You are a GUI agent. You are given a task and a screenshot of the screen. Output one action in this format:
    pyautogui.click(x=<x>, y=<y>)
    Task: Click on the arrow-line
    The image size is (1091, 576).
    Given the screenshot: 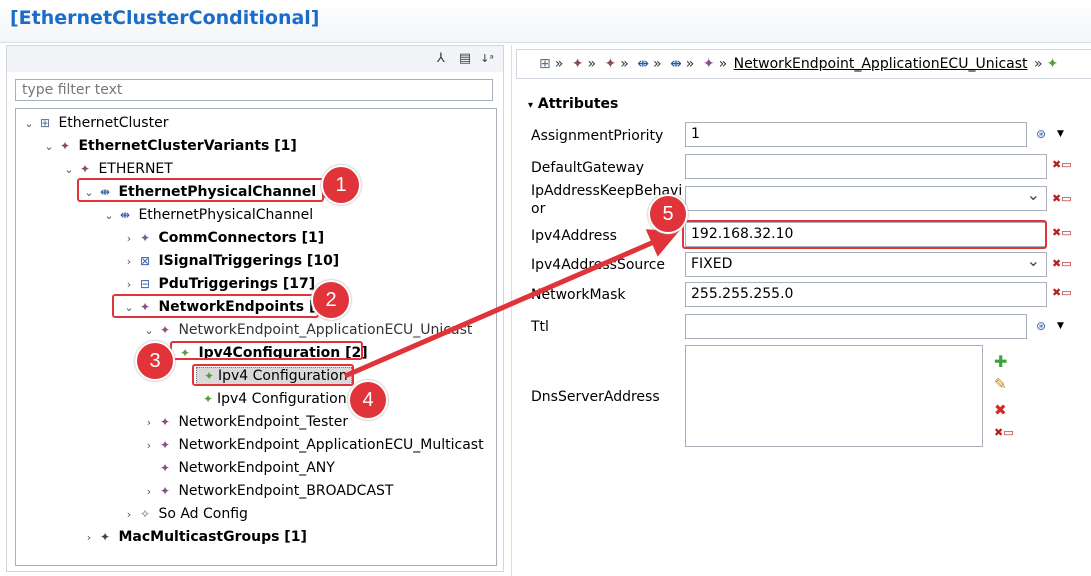 What is the action you would take?
    pyautogui.click(x=512, y=304)
    